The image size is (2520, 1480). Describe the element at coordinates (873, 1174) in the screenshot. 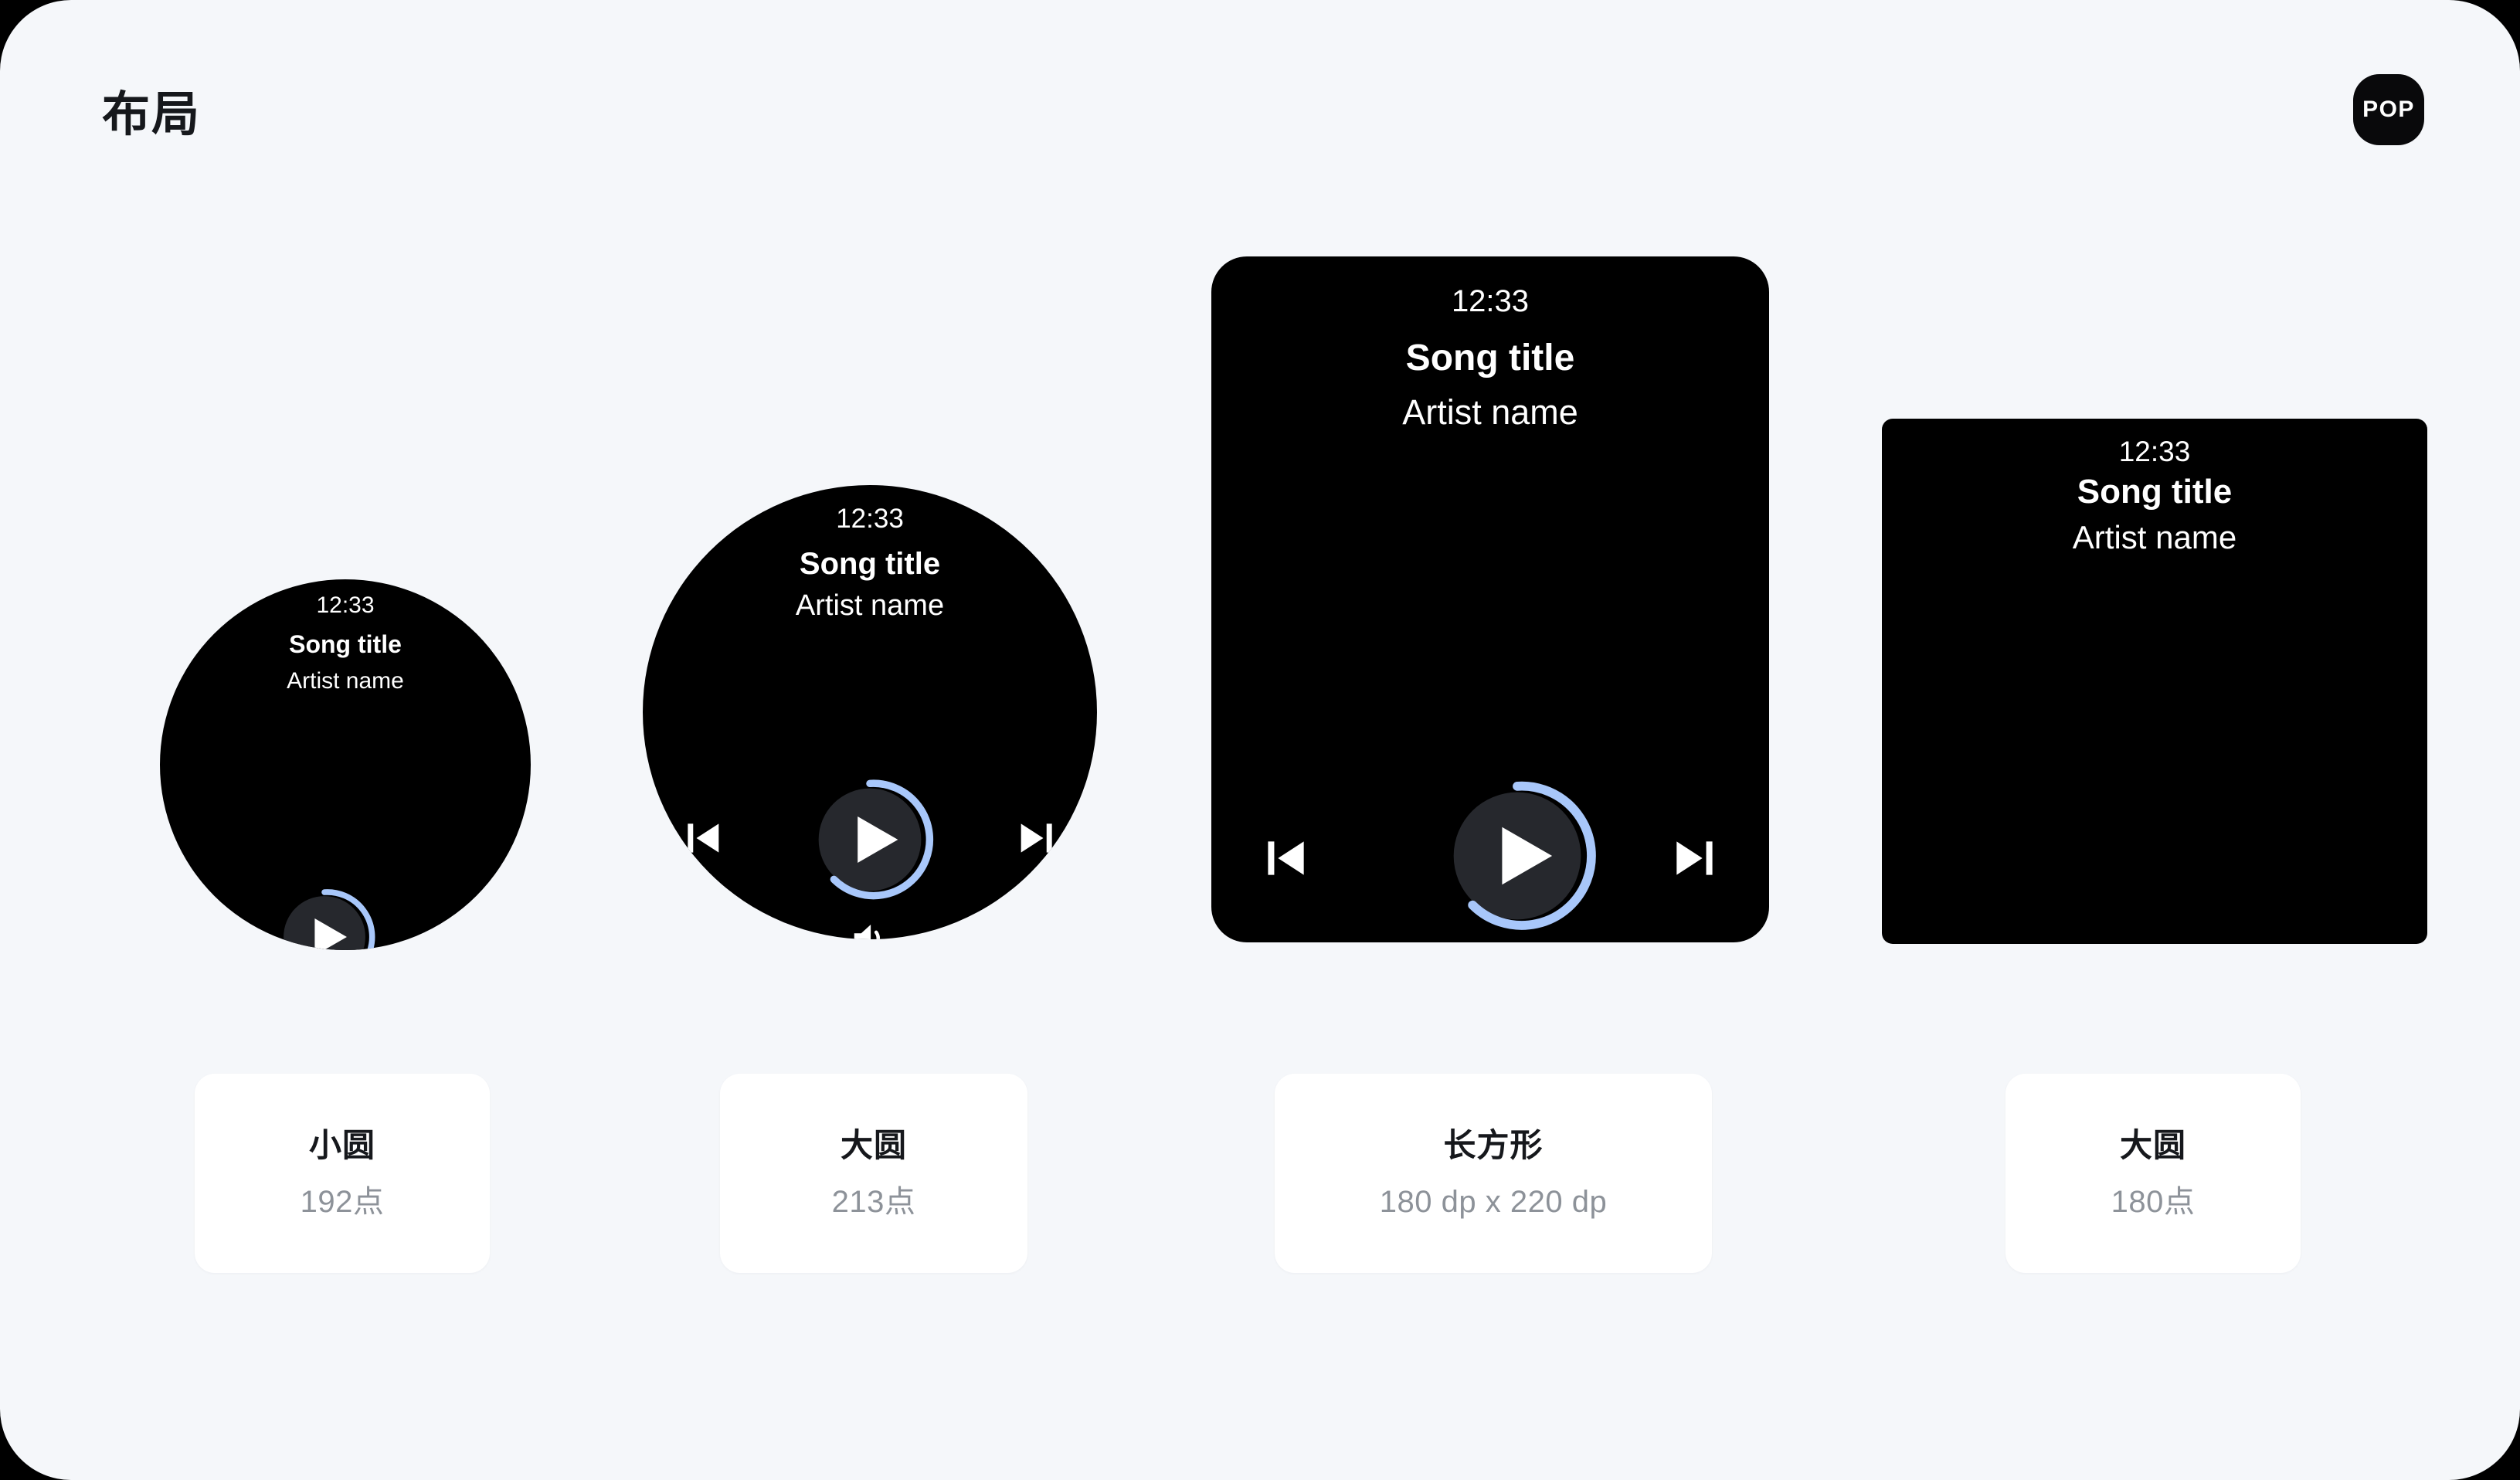

I see `spec-card-large-round: 大圆 213点` at that location.